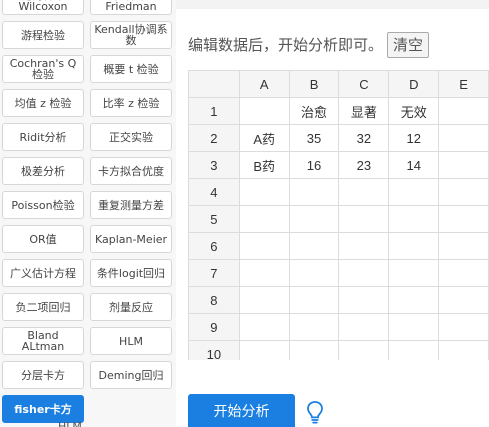  What do you see at coordinates (314, 111) in the screenshot?
I see `sheet-cell: 治愈` at bounding box center [314, 111].